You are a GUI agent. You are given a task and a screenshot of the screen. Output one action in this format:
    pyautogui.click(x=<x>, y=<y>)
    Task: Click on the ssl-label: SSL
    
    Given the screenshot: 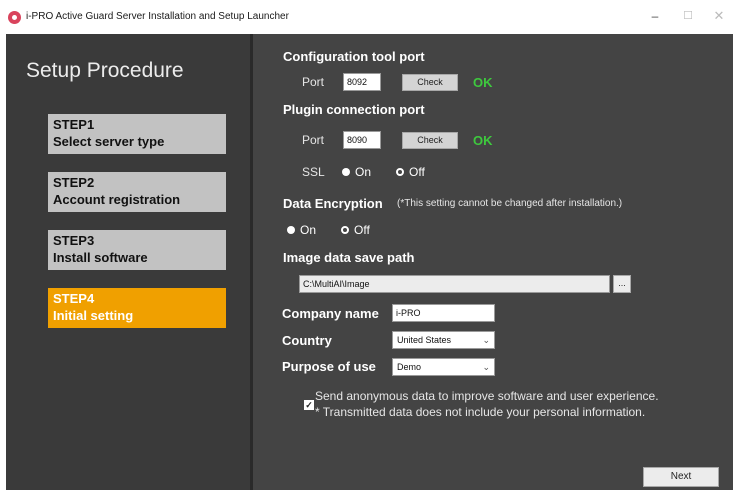 What is the action you would take?
    pyautogui.click(x=313, y=172)
    